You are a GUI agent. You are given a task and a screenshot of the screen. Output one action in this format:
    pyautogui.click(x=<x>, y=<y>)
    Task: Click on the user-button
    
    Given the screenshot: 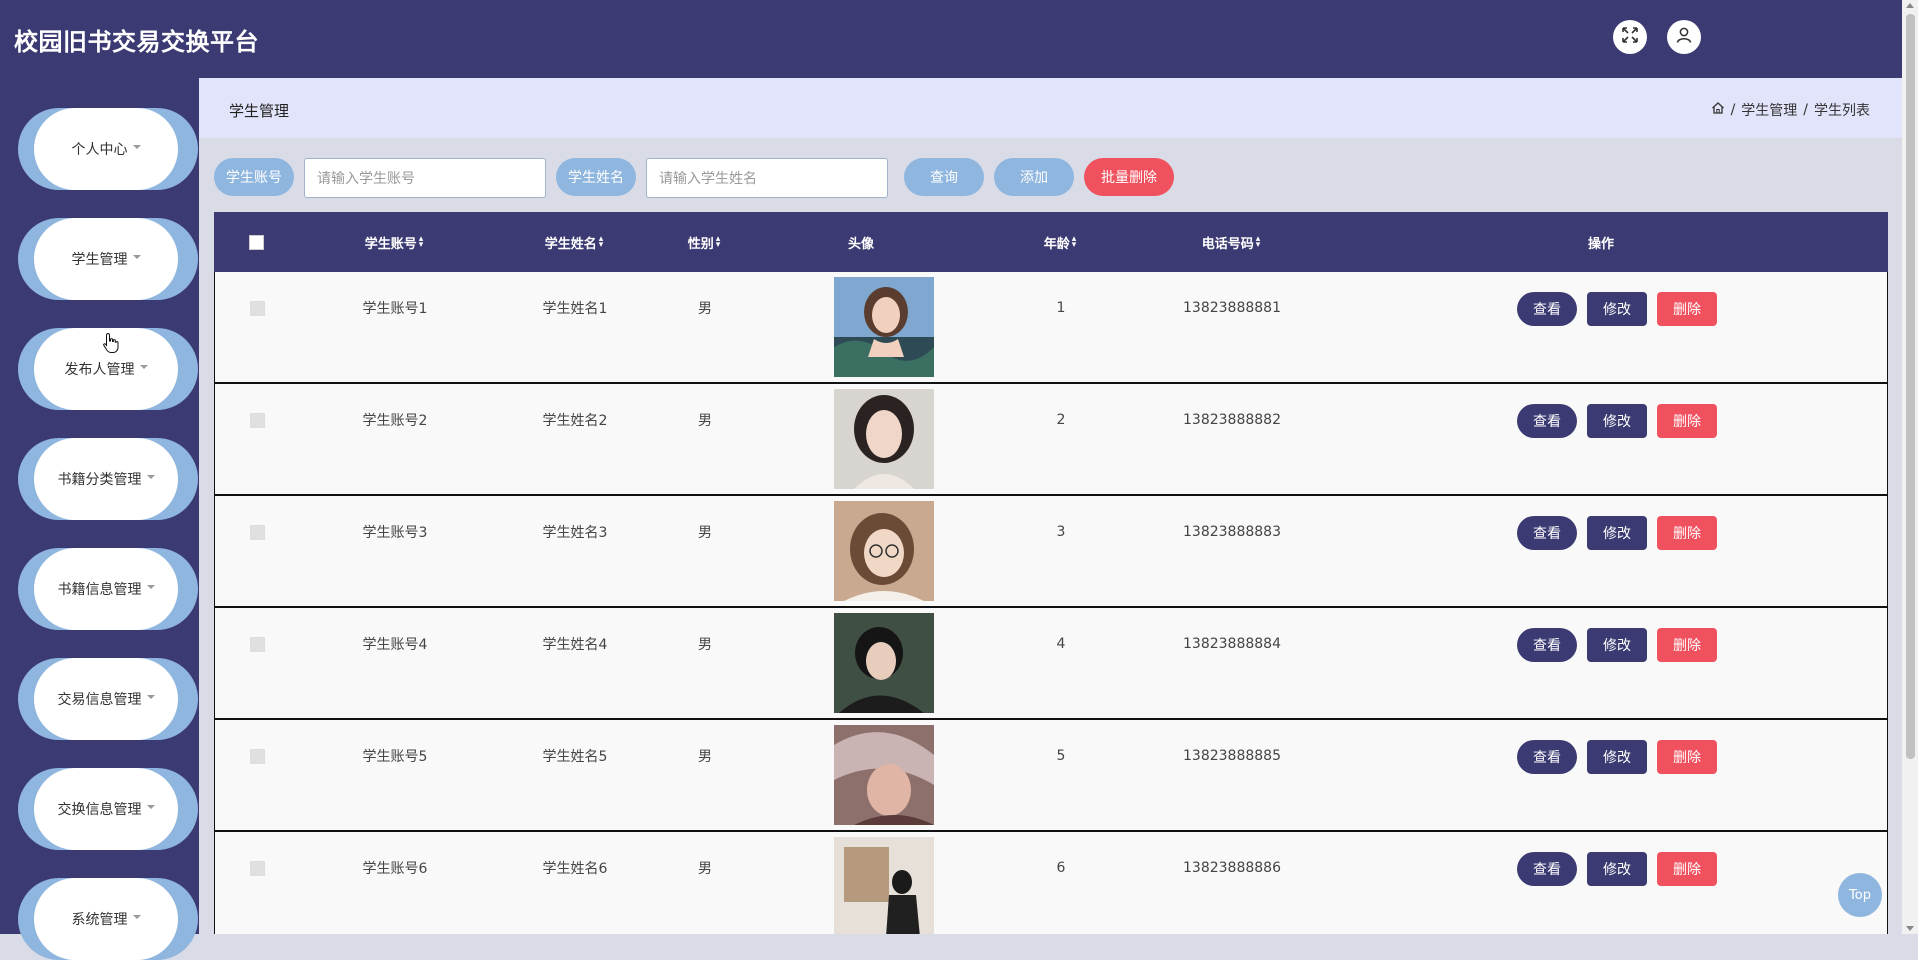 What is the action you would take?
    pyautogui.click(x=1684, y=37)
    